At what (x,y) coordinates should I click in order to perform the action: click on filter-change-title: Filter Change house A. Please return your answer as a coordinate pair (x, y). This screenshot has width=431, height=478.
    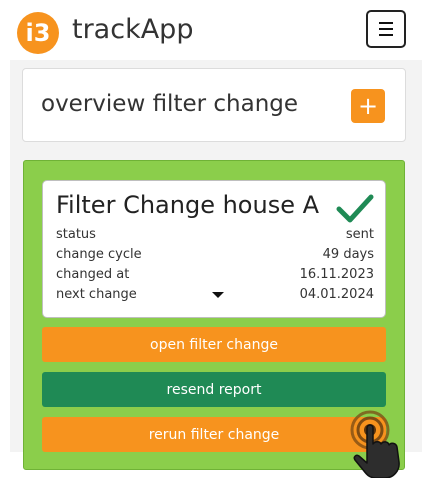
    Looking at the image, I should click on (188, 205).